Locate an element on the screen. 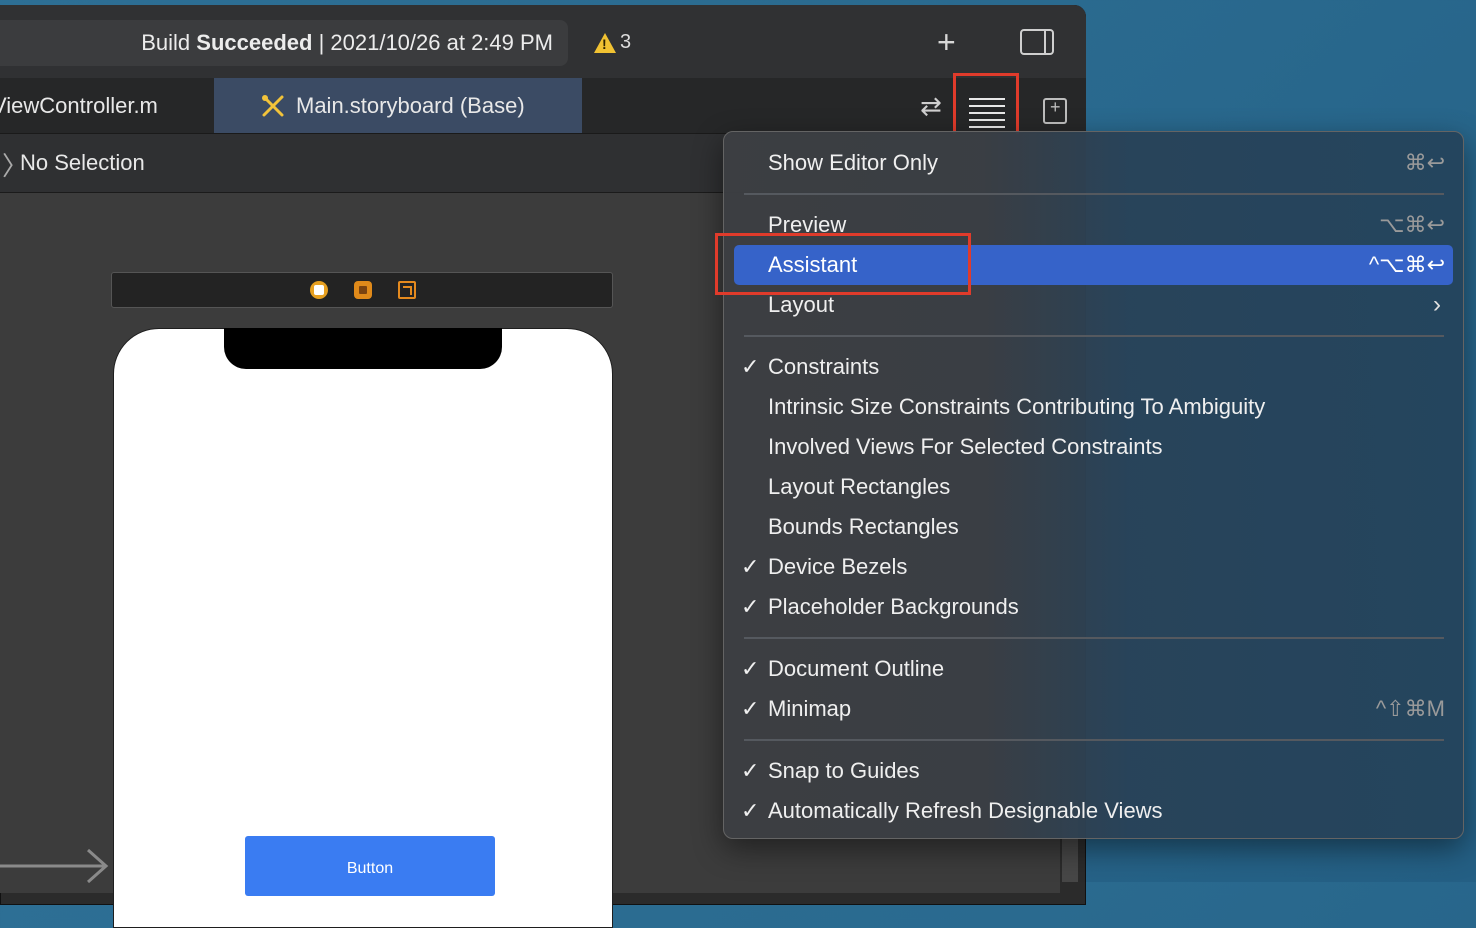  exit-icon is located at coordinates (407, 290).